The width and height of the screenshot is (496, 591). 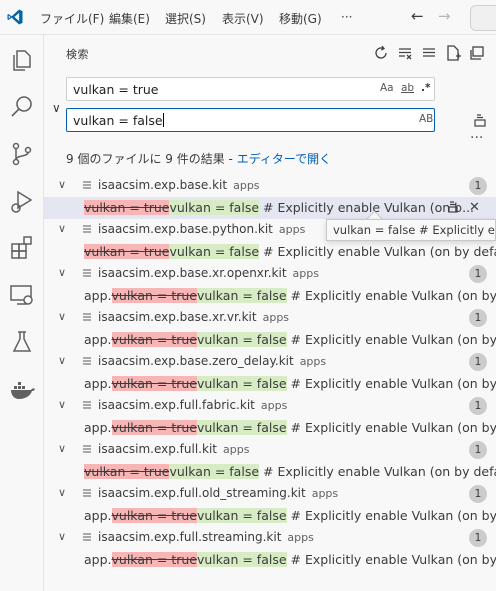 What do you see at coordinates (405, 53) in the screenshot?
I see `clear-results-icon` at bounding box center [405, 53].